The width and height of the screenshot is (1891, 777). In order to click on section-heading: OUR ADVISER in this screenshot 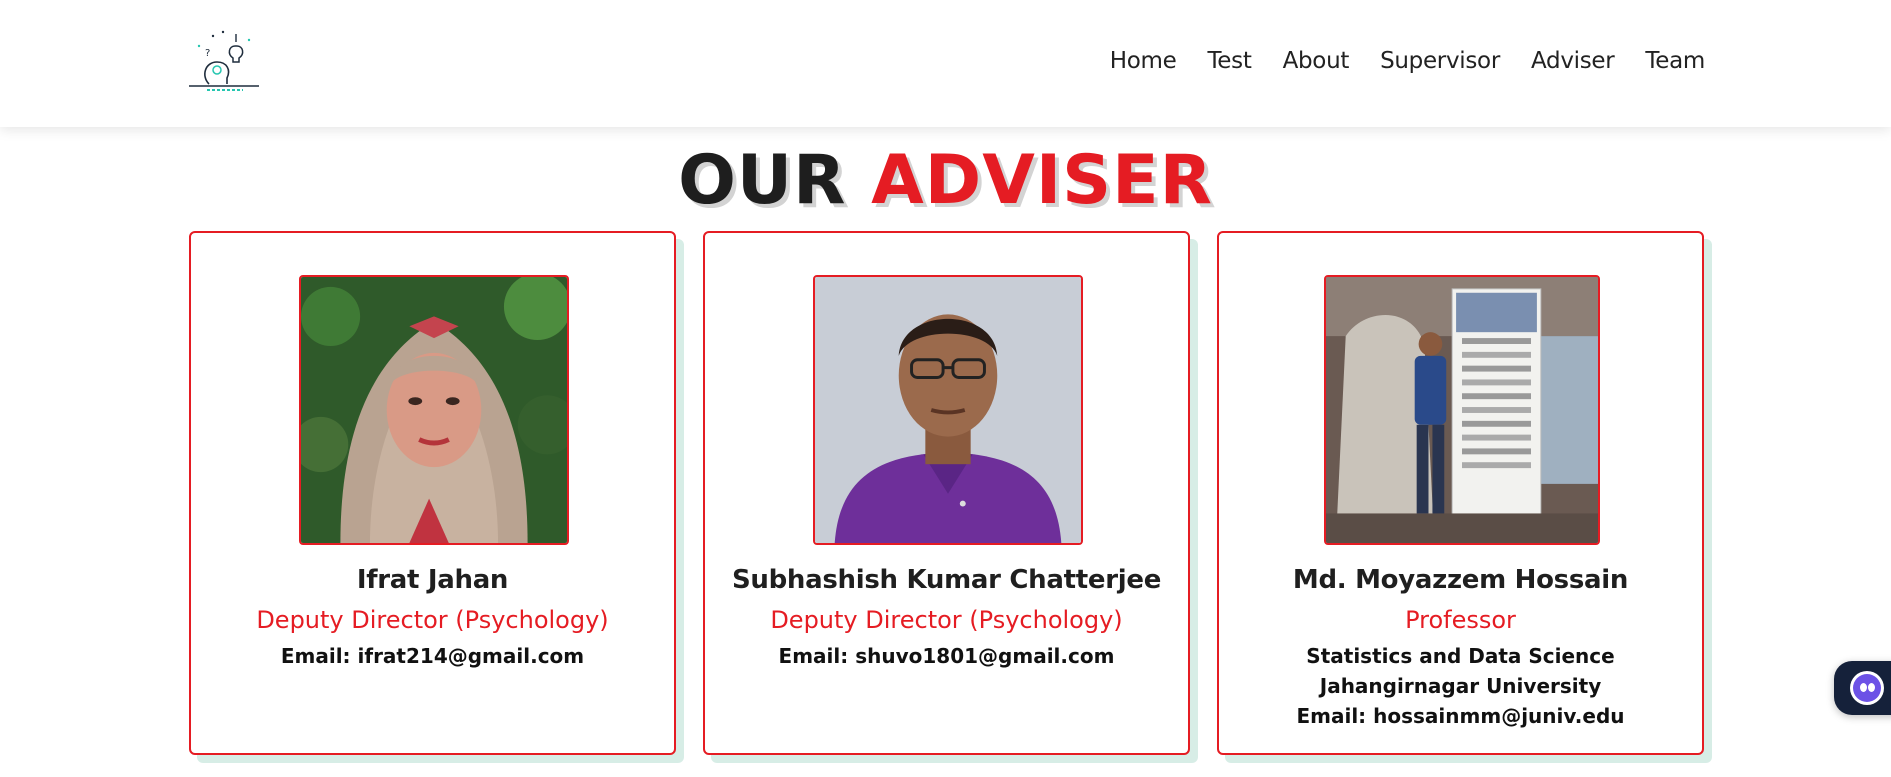, I will do `click(945, 181)`.